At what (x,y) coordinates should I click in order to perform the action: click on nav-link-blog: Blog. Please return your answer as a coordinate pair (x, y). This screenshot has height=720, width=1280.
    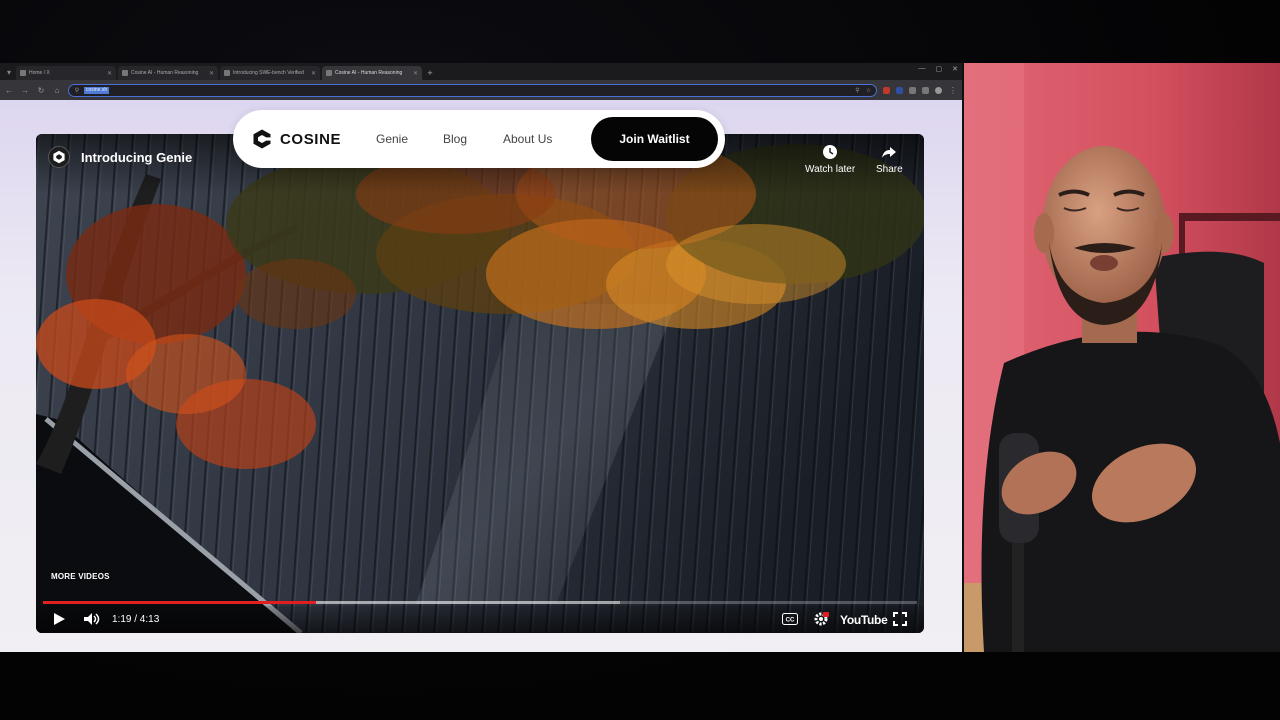
    Looking at the image, I should click on (455, 139).